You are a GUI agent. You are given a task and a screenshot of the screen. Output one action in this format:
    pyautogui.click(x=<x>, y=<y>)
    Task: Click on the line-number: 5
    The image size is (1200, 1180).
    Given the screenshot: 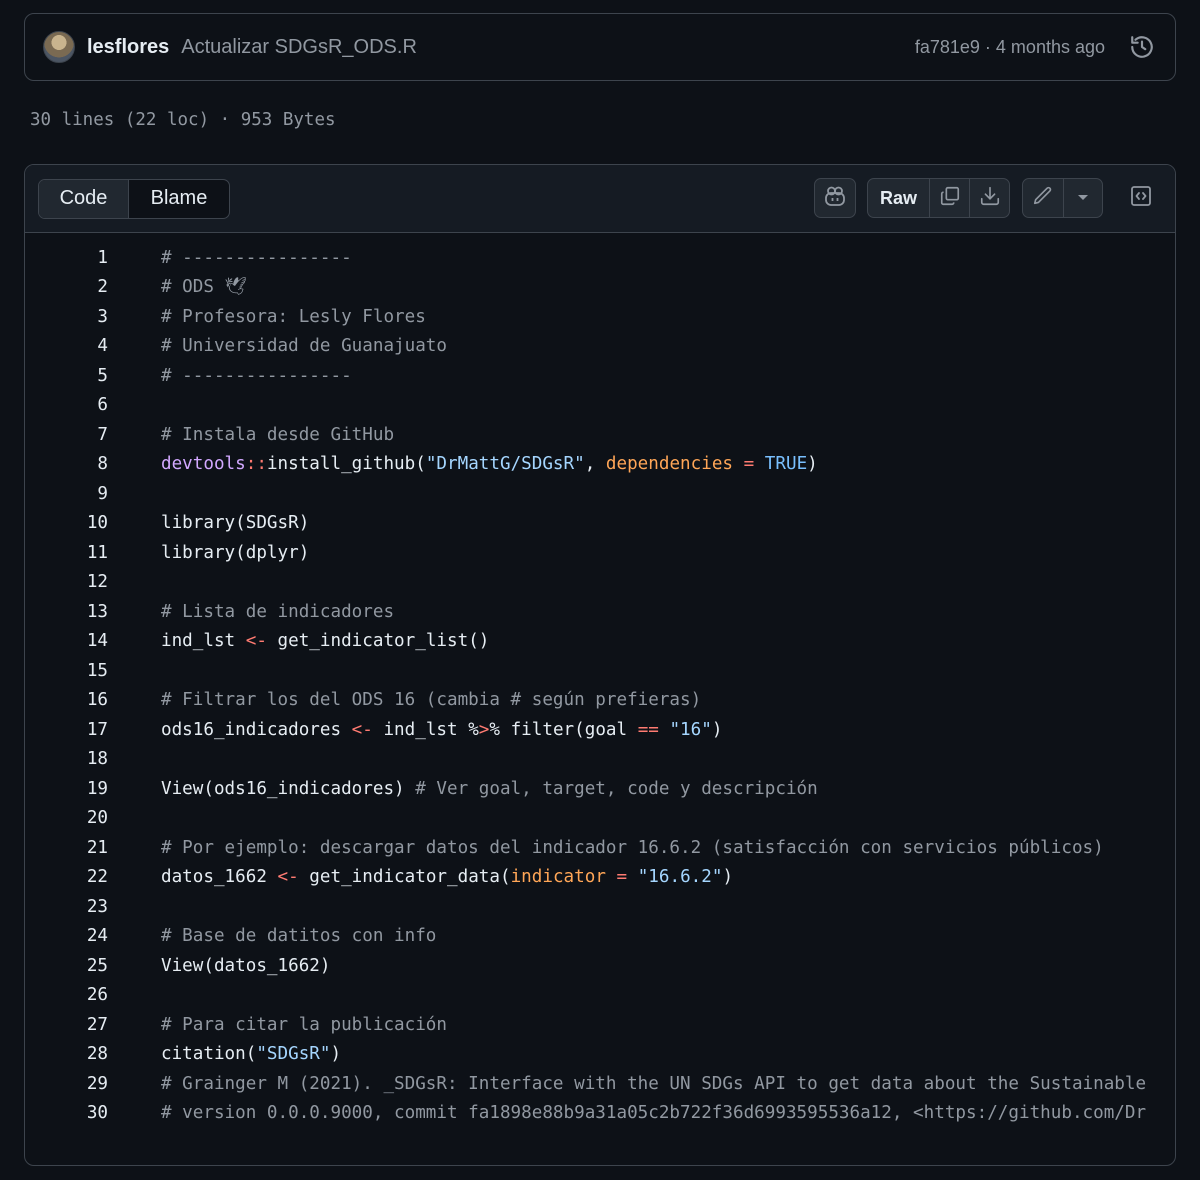 What is the action you would take?
    pyautogui.click(x=66, y=376)
    